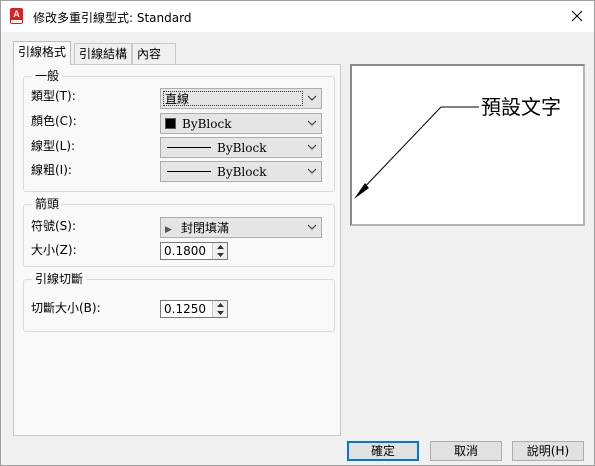 This screenshot has height=466, width=595. What do you see at coordinates (241, 98) in the screenshot?
I see `type-combo: 直線` at bounding box center [241, 98].